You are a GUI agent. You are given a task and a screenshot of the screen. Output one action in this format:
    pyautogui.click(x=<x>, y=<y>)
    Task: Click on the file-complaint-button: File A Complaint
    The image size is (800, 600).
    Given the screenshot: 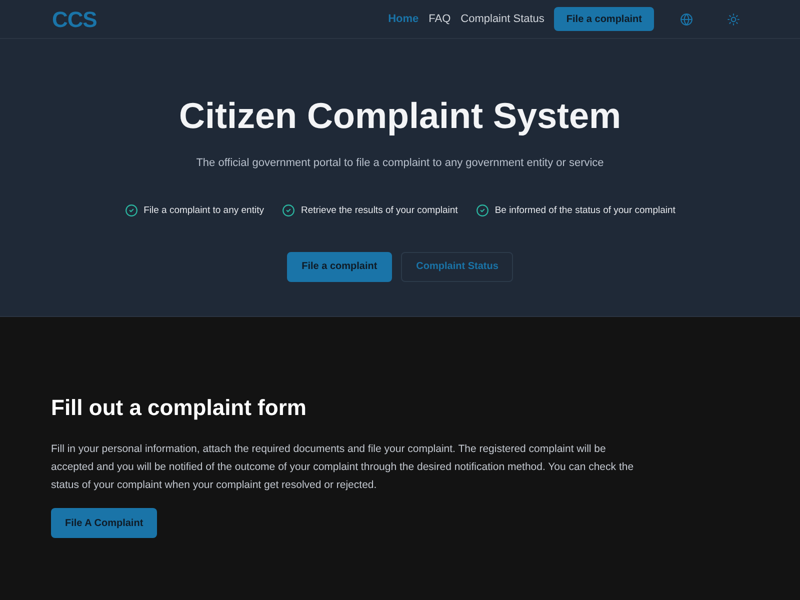 What is the action you would take?
    pyautogui.click(x=104, y=523)
    